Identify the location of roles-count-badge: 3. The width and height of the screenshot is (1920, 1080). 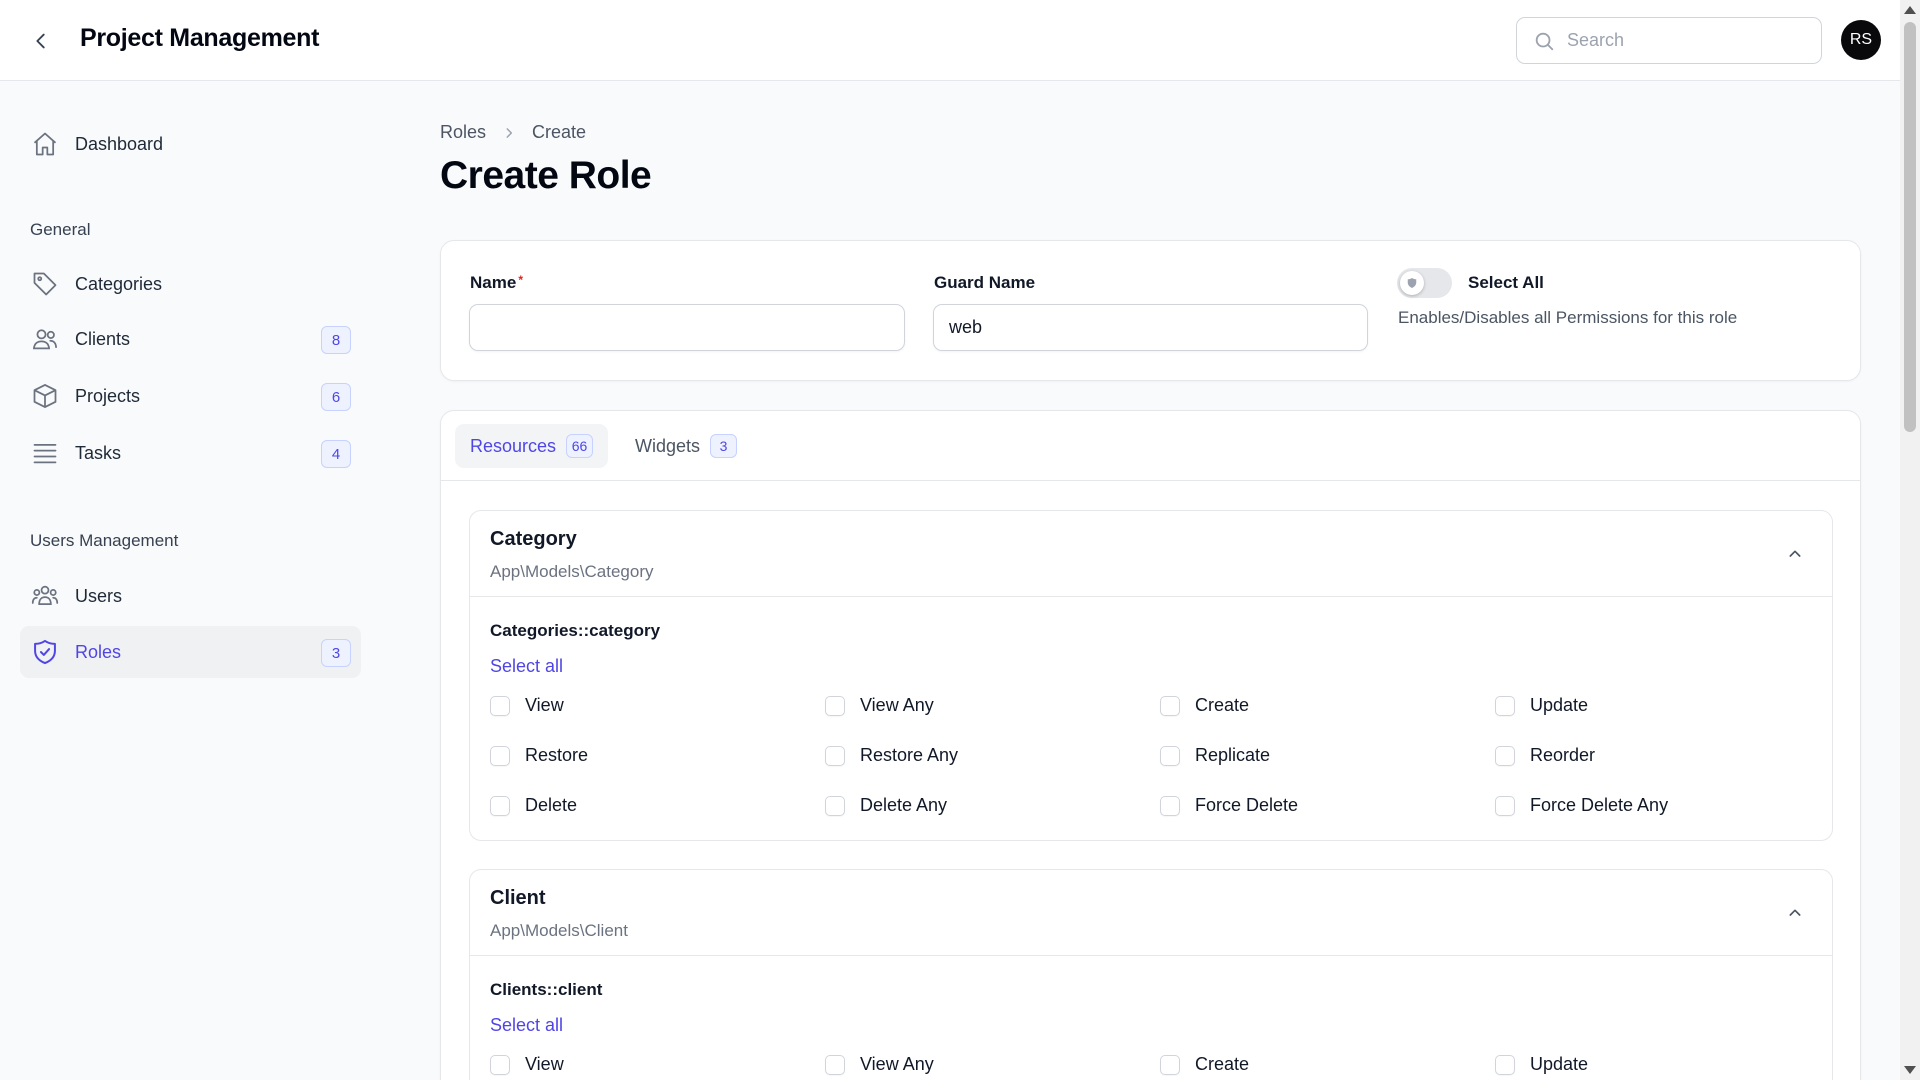
(336, 653).